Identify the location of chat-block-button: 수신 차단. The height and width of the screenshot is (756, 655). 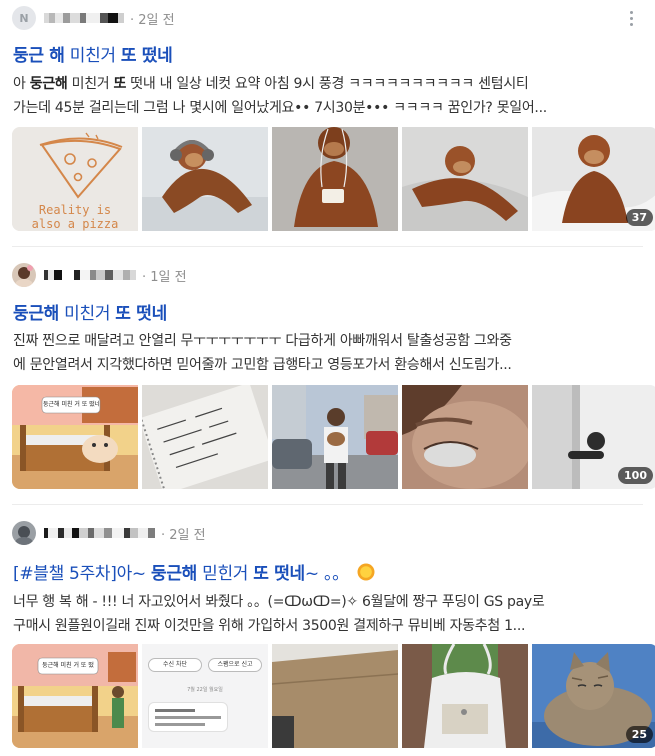
(175, 665).